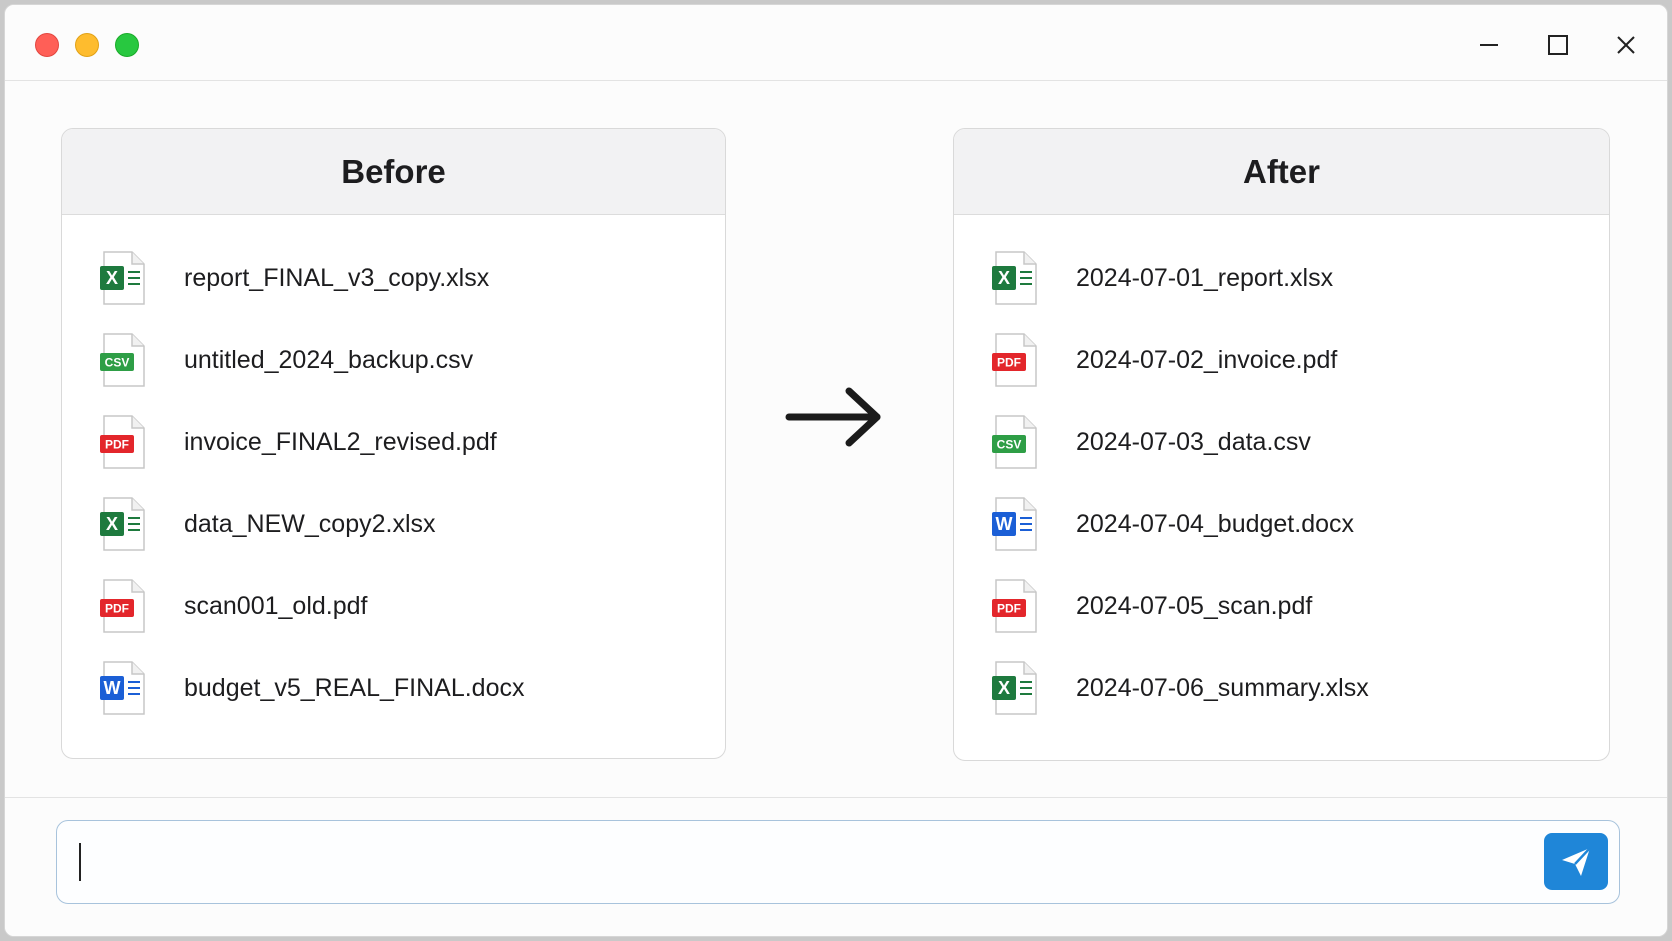  I want to click on traffic-minimize-button, so click(87, 45).